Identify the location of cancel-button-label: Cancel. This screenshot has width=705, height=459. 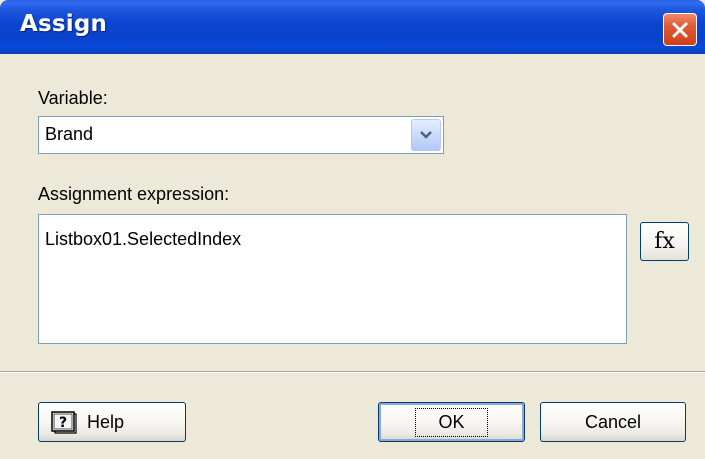
(613, 421).